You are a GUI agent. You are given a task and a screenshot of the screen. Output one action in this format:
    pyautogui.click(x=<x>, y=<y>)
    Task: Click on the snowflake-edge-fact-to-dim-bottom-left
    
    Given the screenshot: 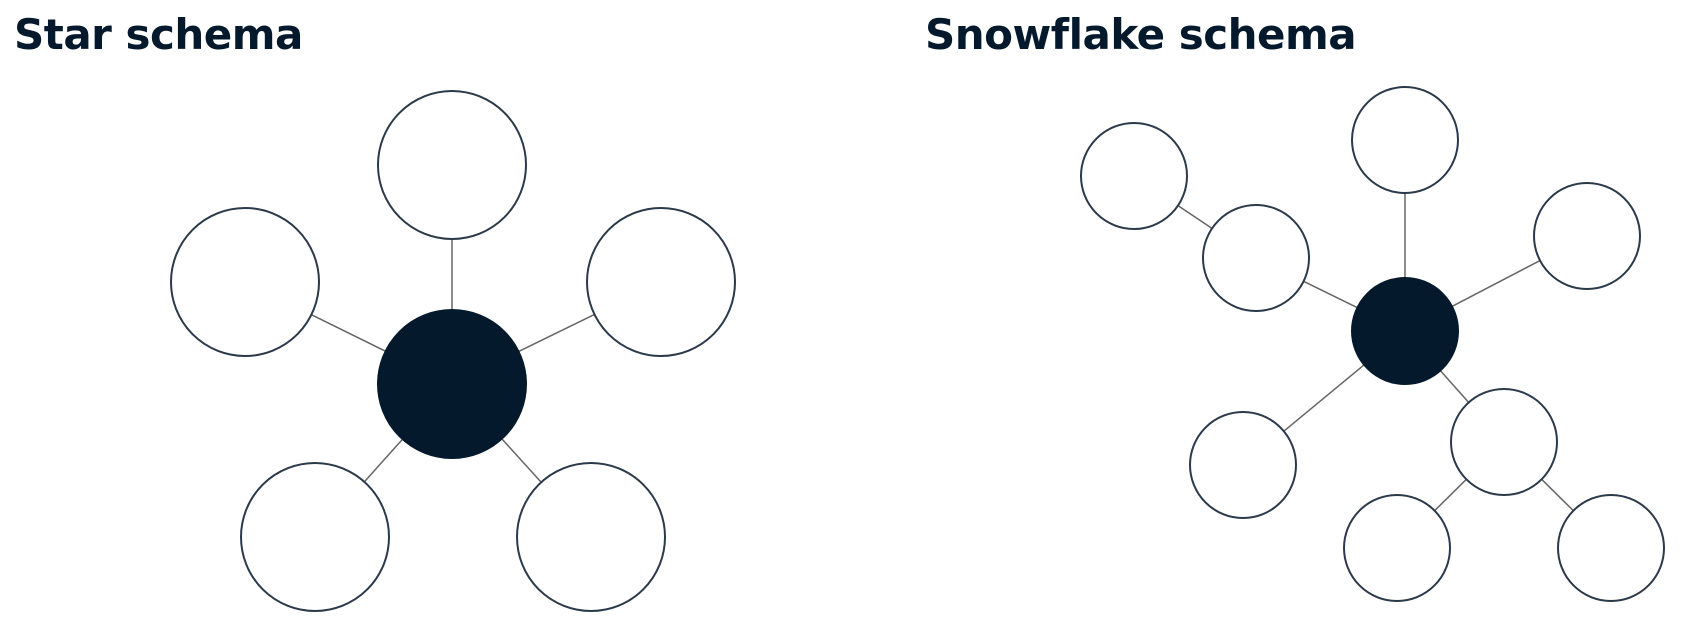 What is the action you would take?
    pyautogui.click(x=1324, y=398)
    